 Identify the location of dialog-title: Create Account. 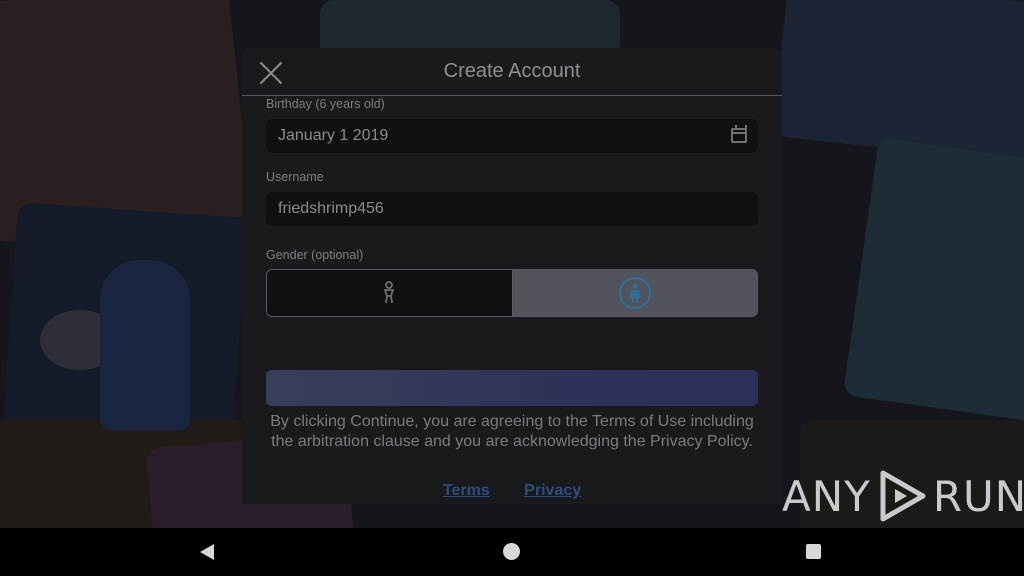
(512, 71).